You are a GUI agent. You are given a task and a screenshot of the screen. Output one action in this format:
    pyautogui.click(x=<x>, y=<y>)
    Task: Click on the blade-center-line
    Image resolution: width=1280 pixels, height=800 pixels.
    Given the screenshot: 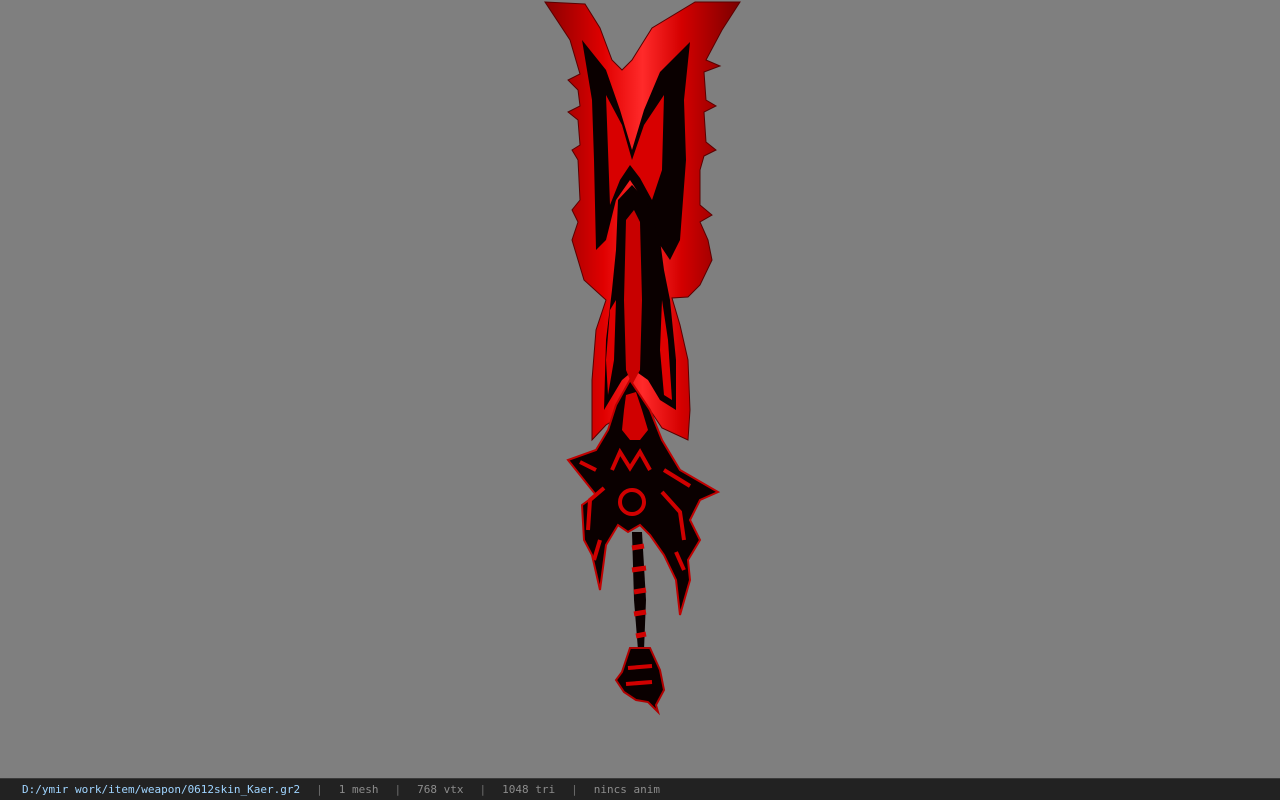 What is the action you would take?
    pyautogui.click(x=633, y=297)
    